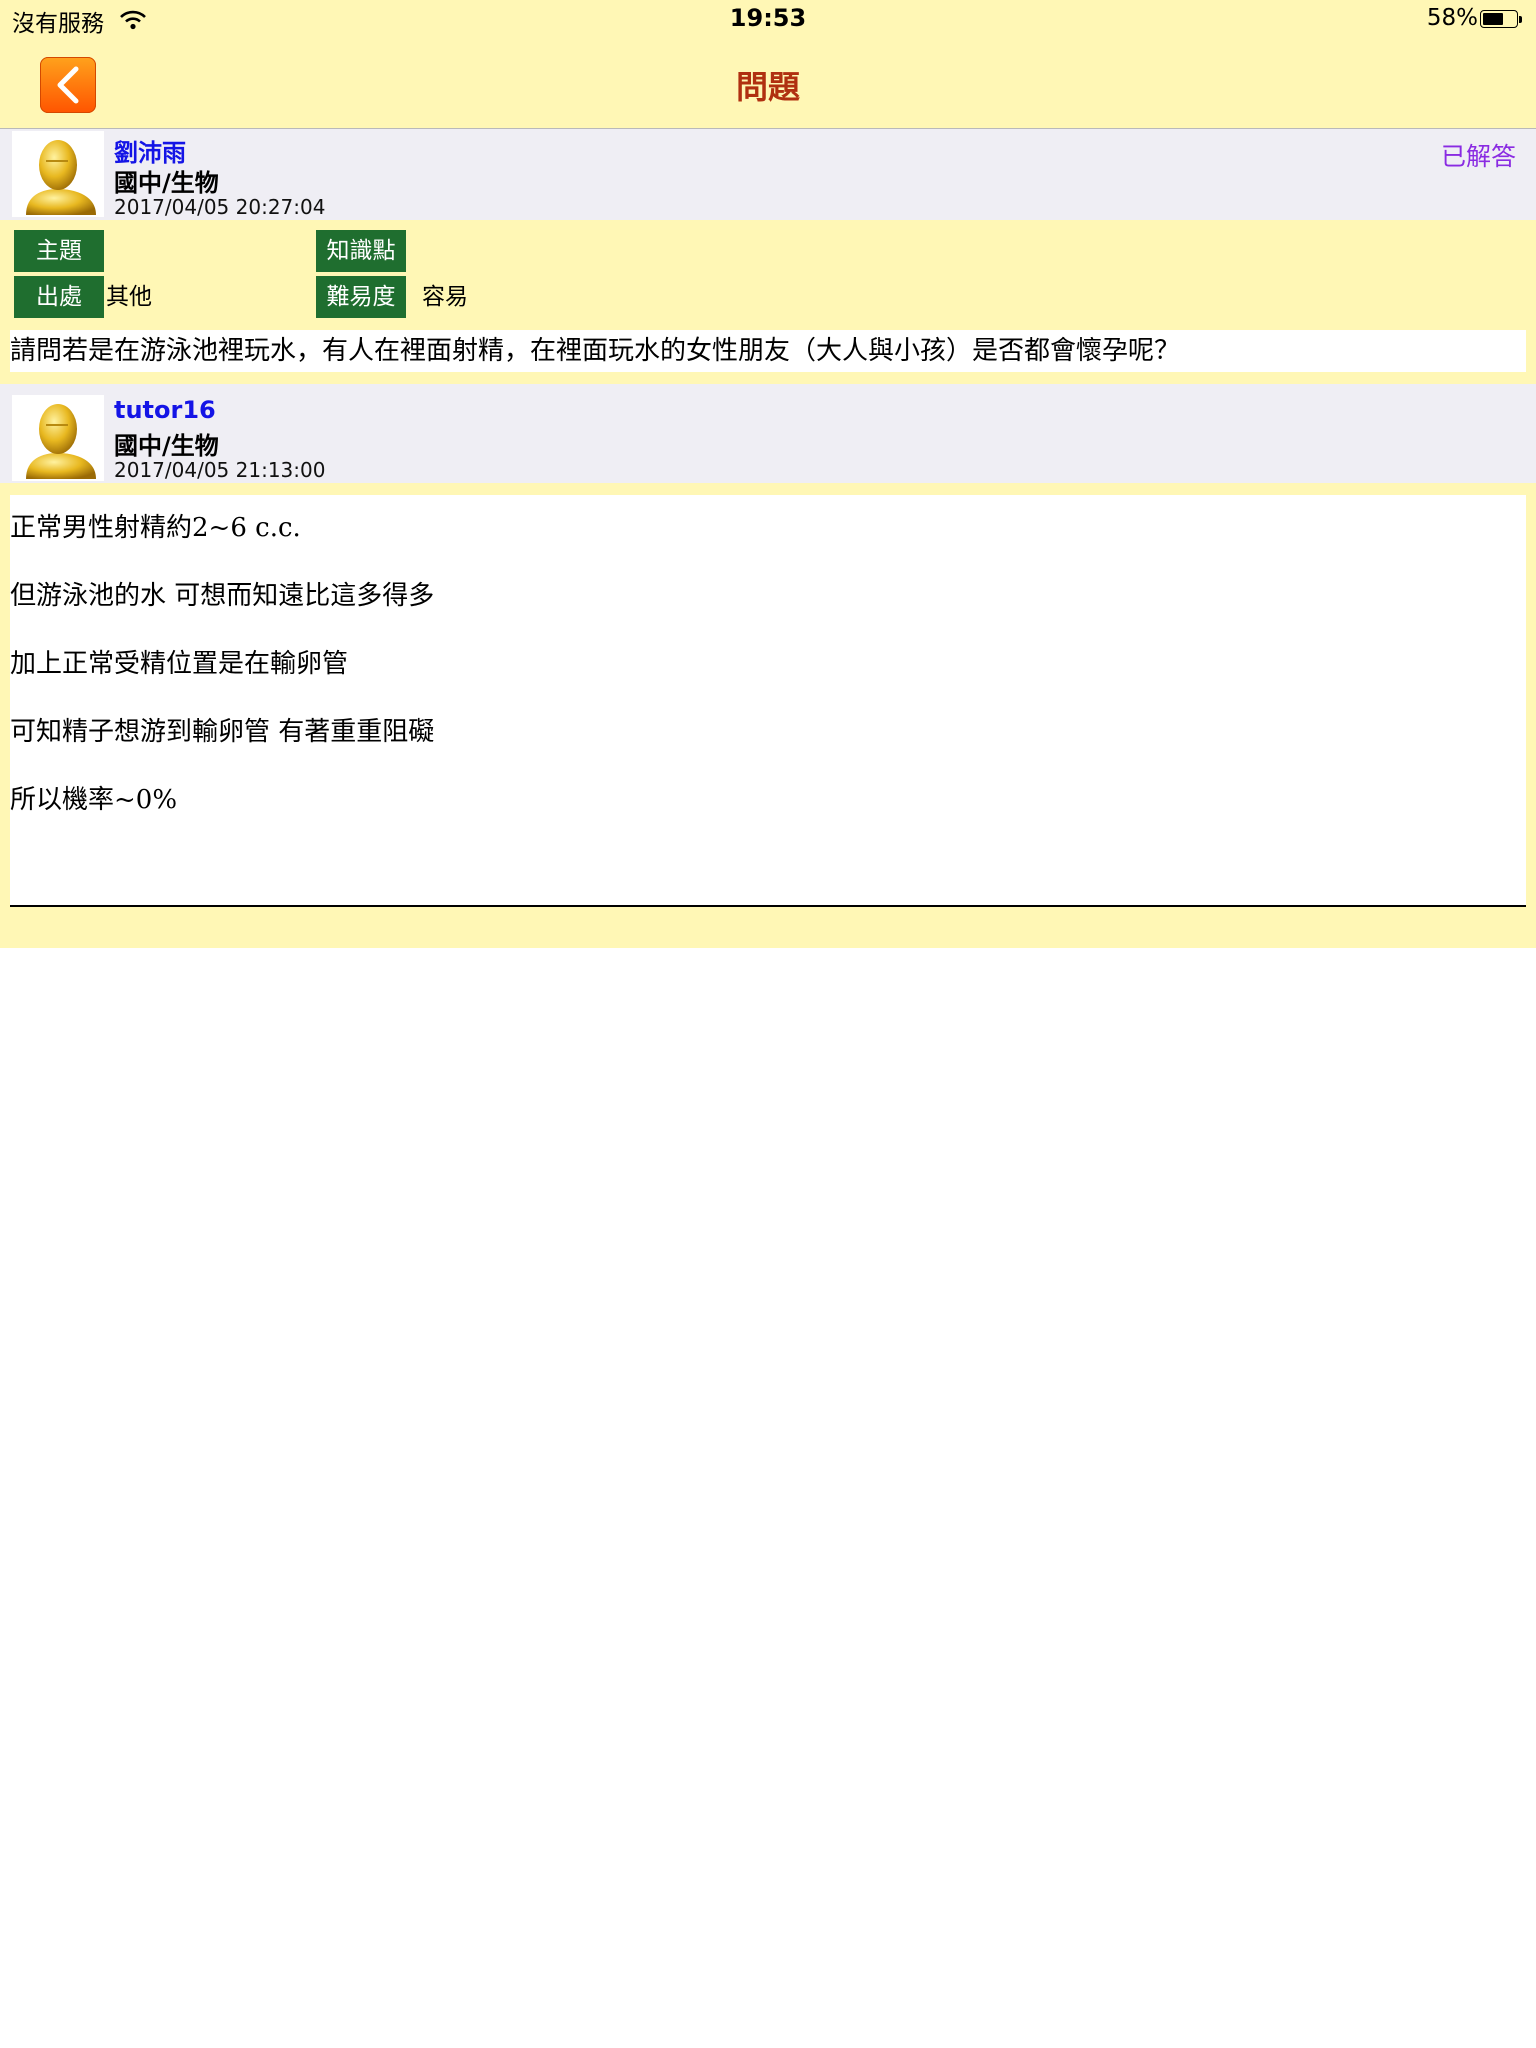  I want to click on answer-line: 可知精子想游到輸卵管 有著重重阻礙, so click(222, 732).